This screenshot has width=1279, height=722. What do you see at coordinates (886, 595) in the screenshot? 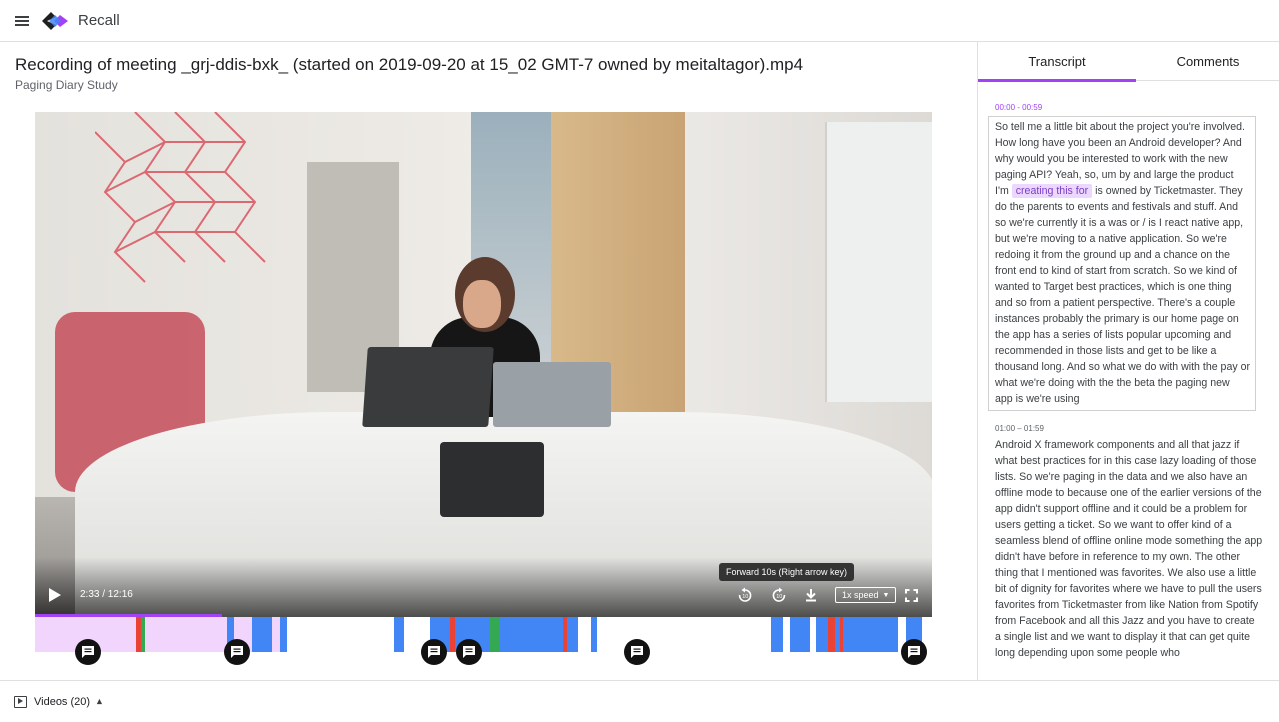
I see `dropdown-arrow-icon: ▼` at bounding box center [886, 595].